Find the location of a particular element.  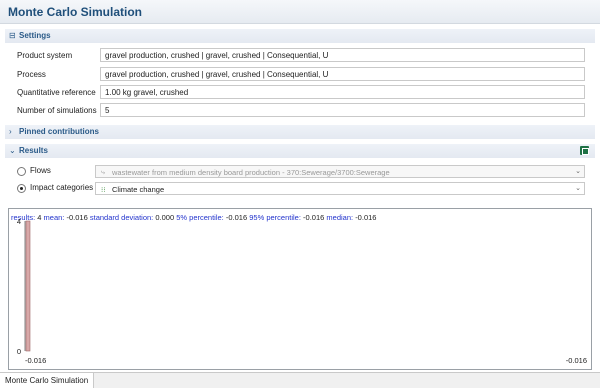

impact-categories-radio-label: Impact categories is located at coordinates (62, 187).